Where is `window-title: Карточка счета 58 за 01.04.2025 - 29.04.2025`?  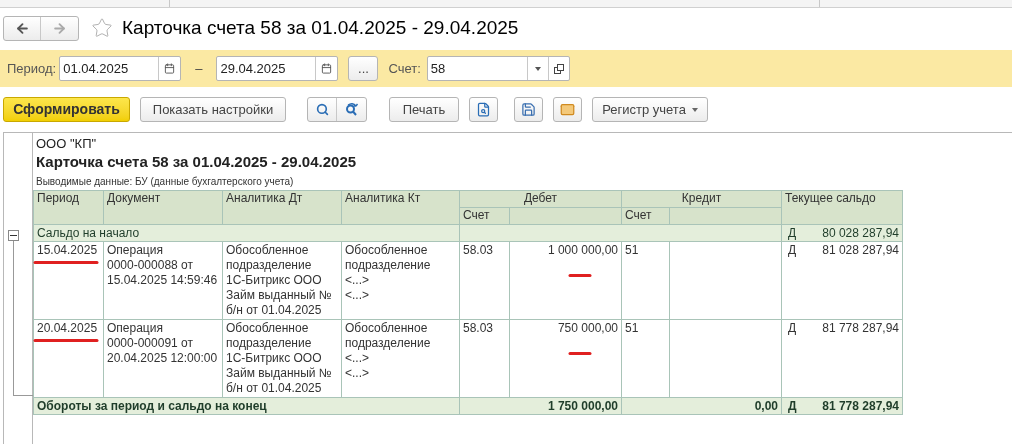 window-title: Карточка счета 58 за 01.04.2025 - 29.04.2025 is located at coordinates (320, 27).